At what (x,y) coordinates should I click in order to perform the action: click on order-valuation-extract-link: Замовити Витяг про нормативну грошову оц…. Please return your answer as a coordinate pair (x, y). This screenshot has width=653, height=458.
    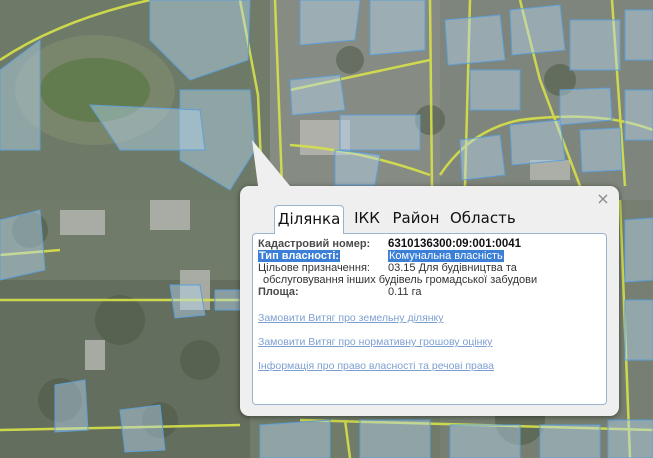
    Looking at the image, I should click on (376, 342).